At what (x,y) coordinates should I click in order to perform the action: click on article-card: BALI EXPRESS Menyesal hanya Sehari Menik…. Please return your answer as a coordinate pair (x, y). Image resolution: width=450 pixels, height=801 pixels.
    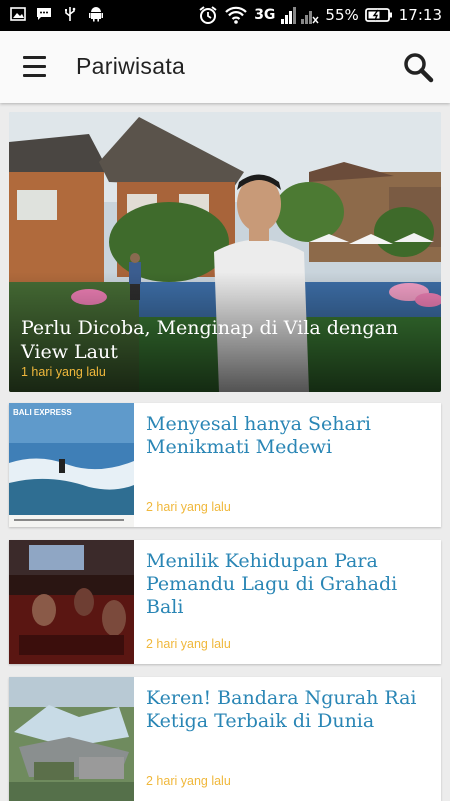
    Looking at the image, I should click on (225, 465).